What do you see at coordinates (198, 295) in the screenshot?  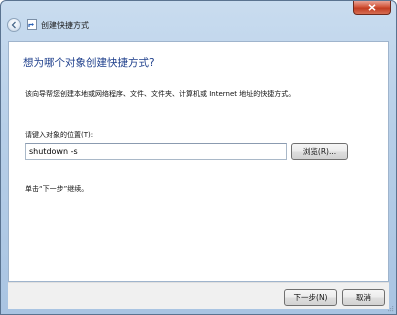 I see `button-bar: 下一步(N) 取消` at bounding box center [198, 295].